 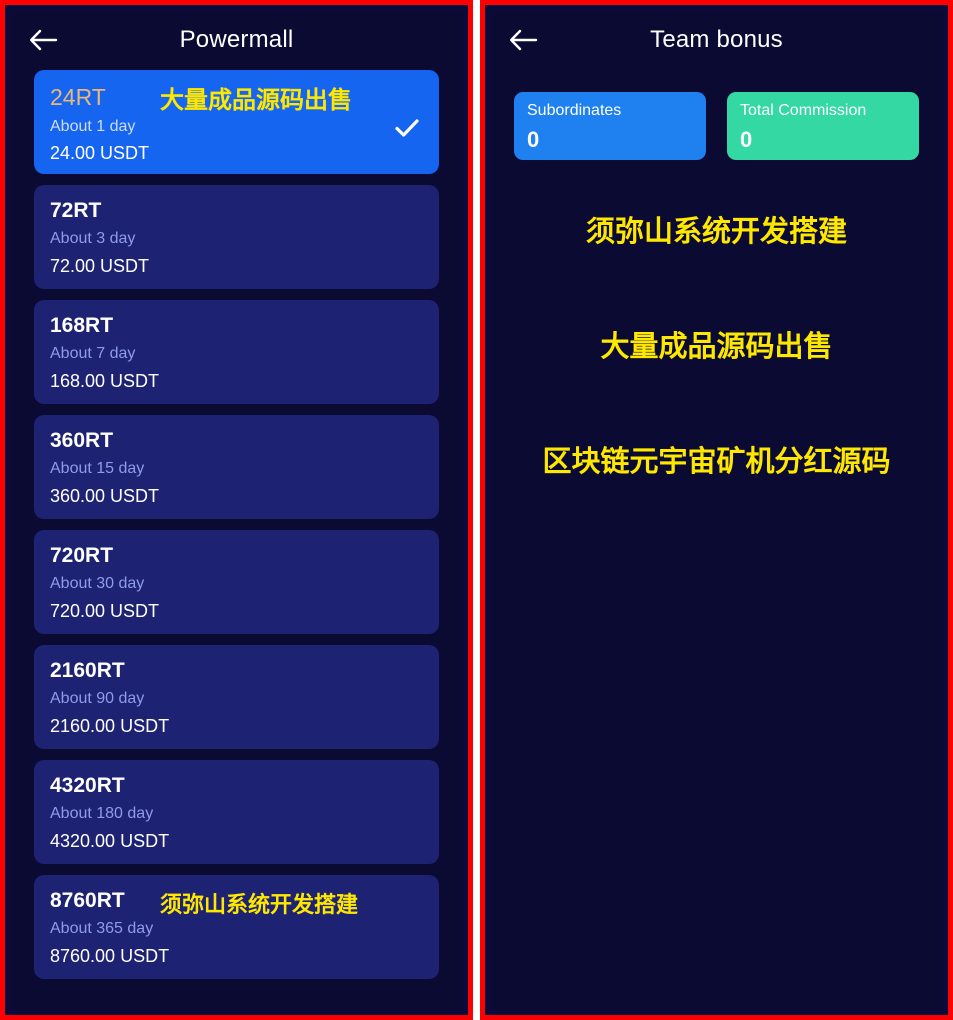 What do you see at coordinates (93, 354) in the screenshot?
I see `plan-duration: About 7 day` at bounding box center [93, 354].